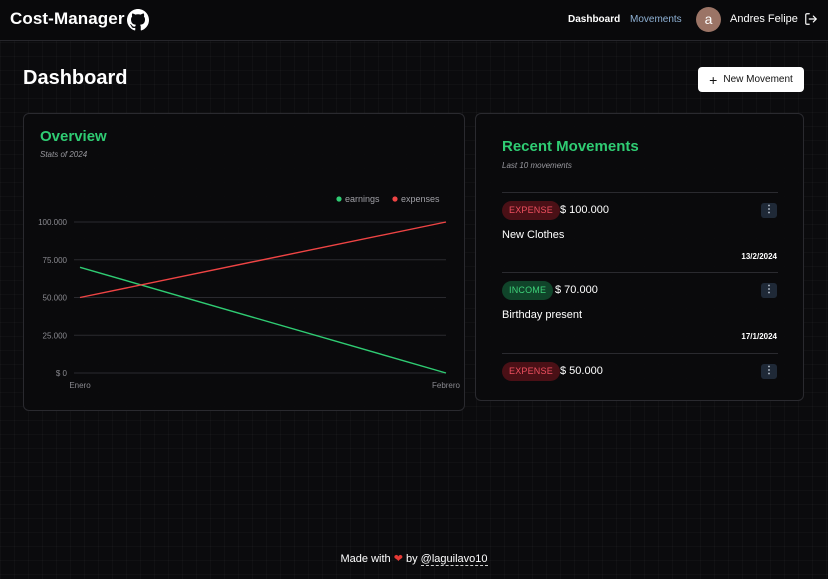 The width and height of the screenshot is (828, 579). Describe the element at coordinates (759, 256) in the screenshot. I see `movement-date: 13/2/2024` at that location.